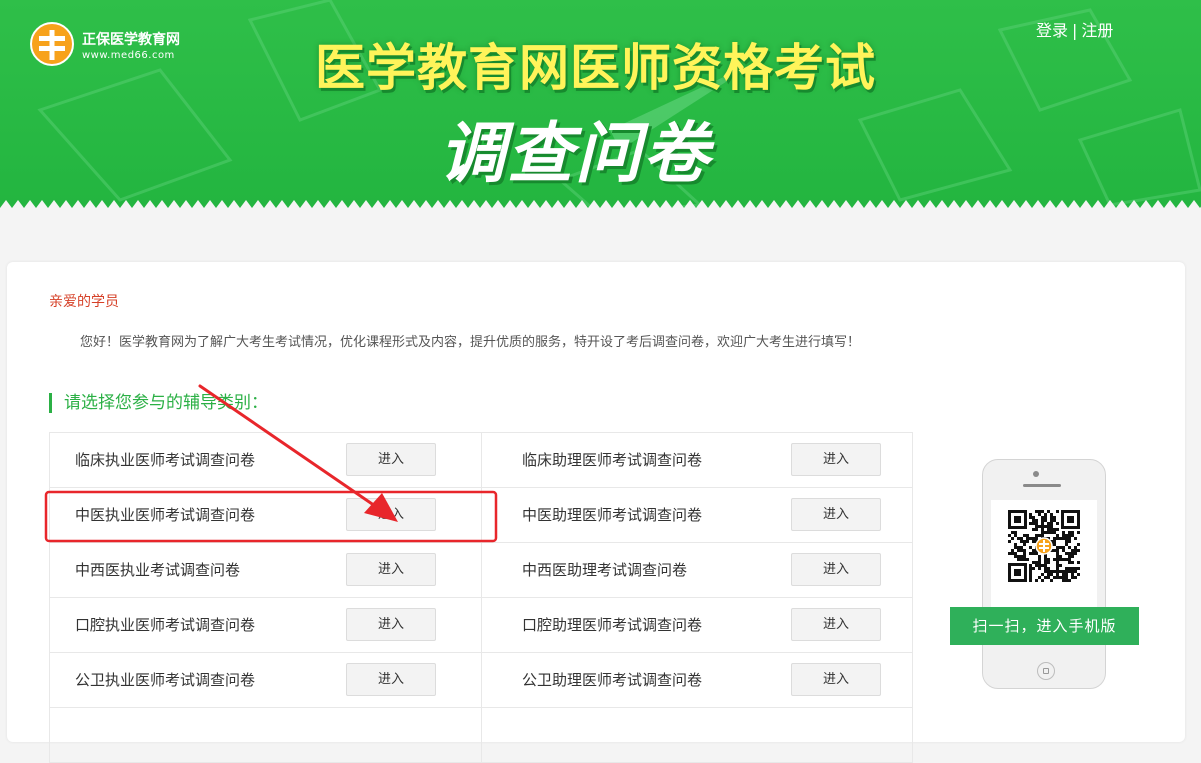 The image size is (1201, 763). Describe the element at coordinates (595, 68) in the screenshot. I see `page-title-text: 医学教育网医师资格考试` at that location.